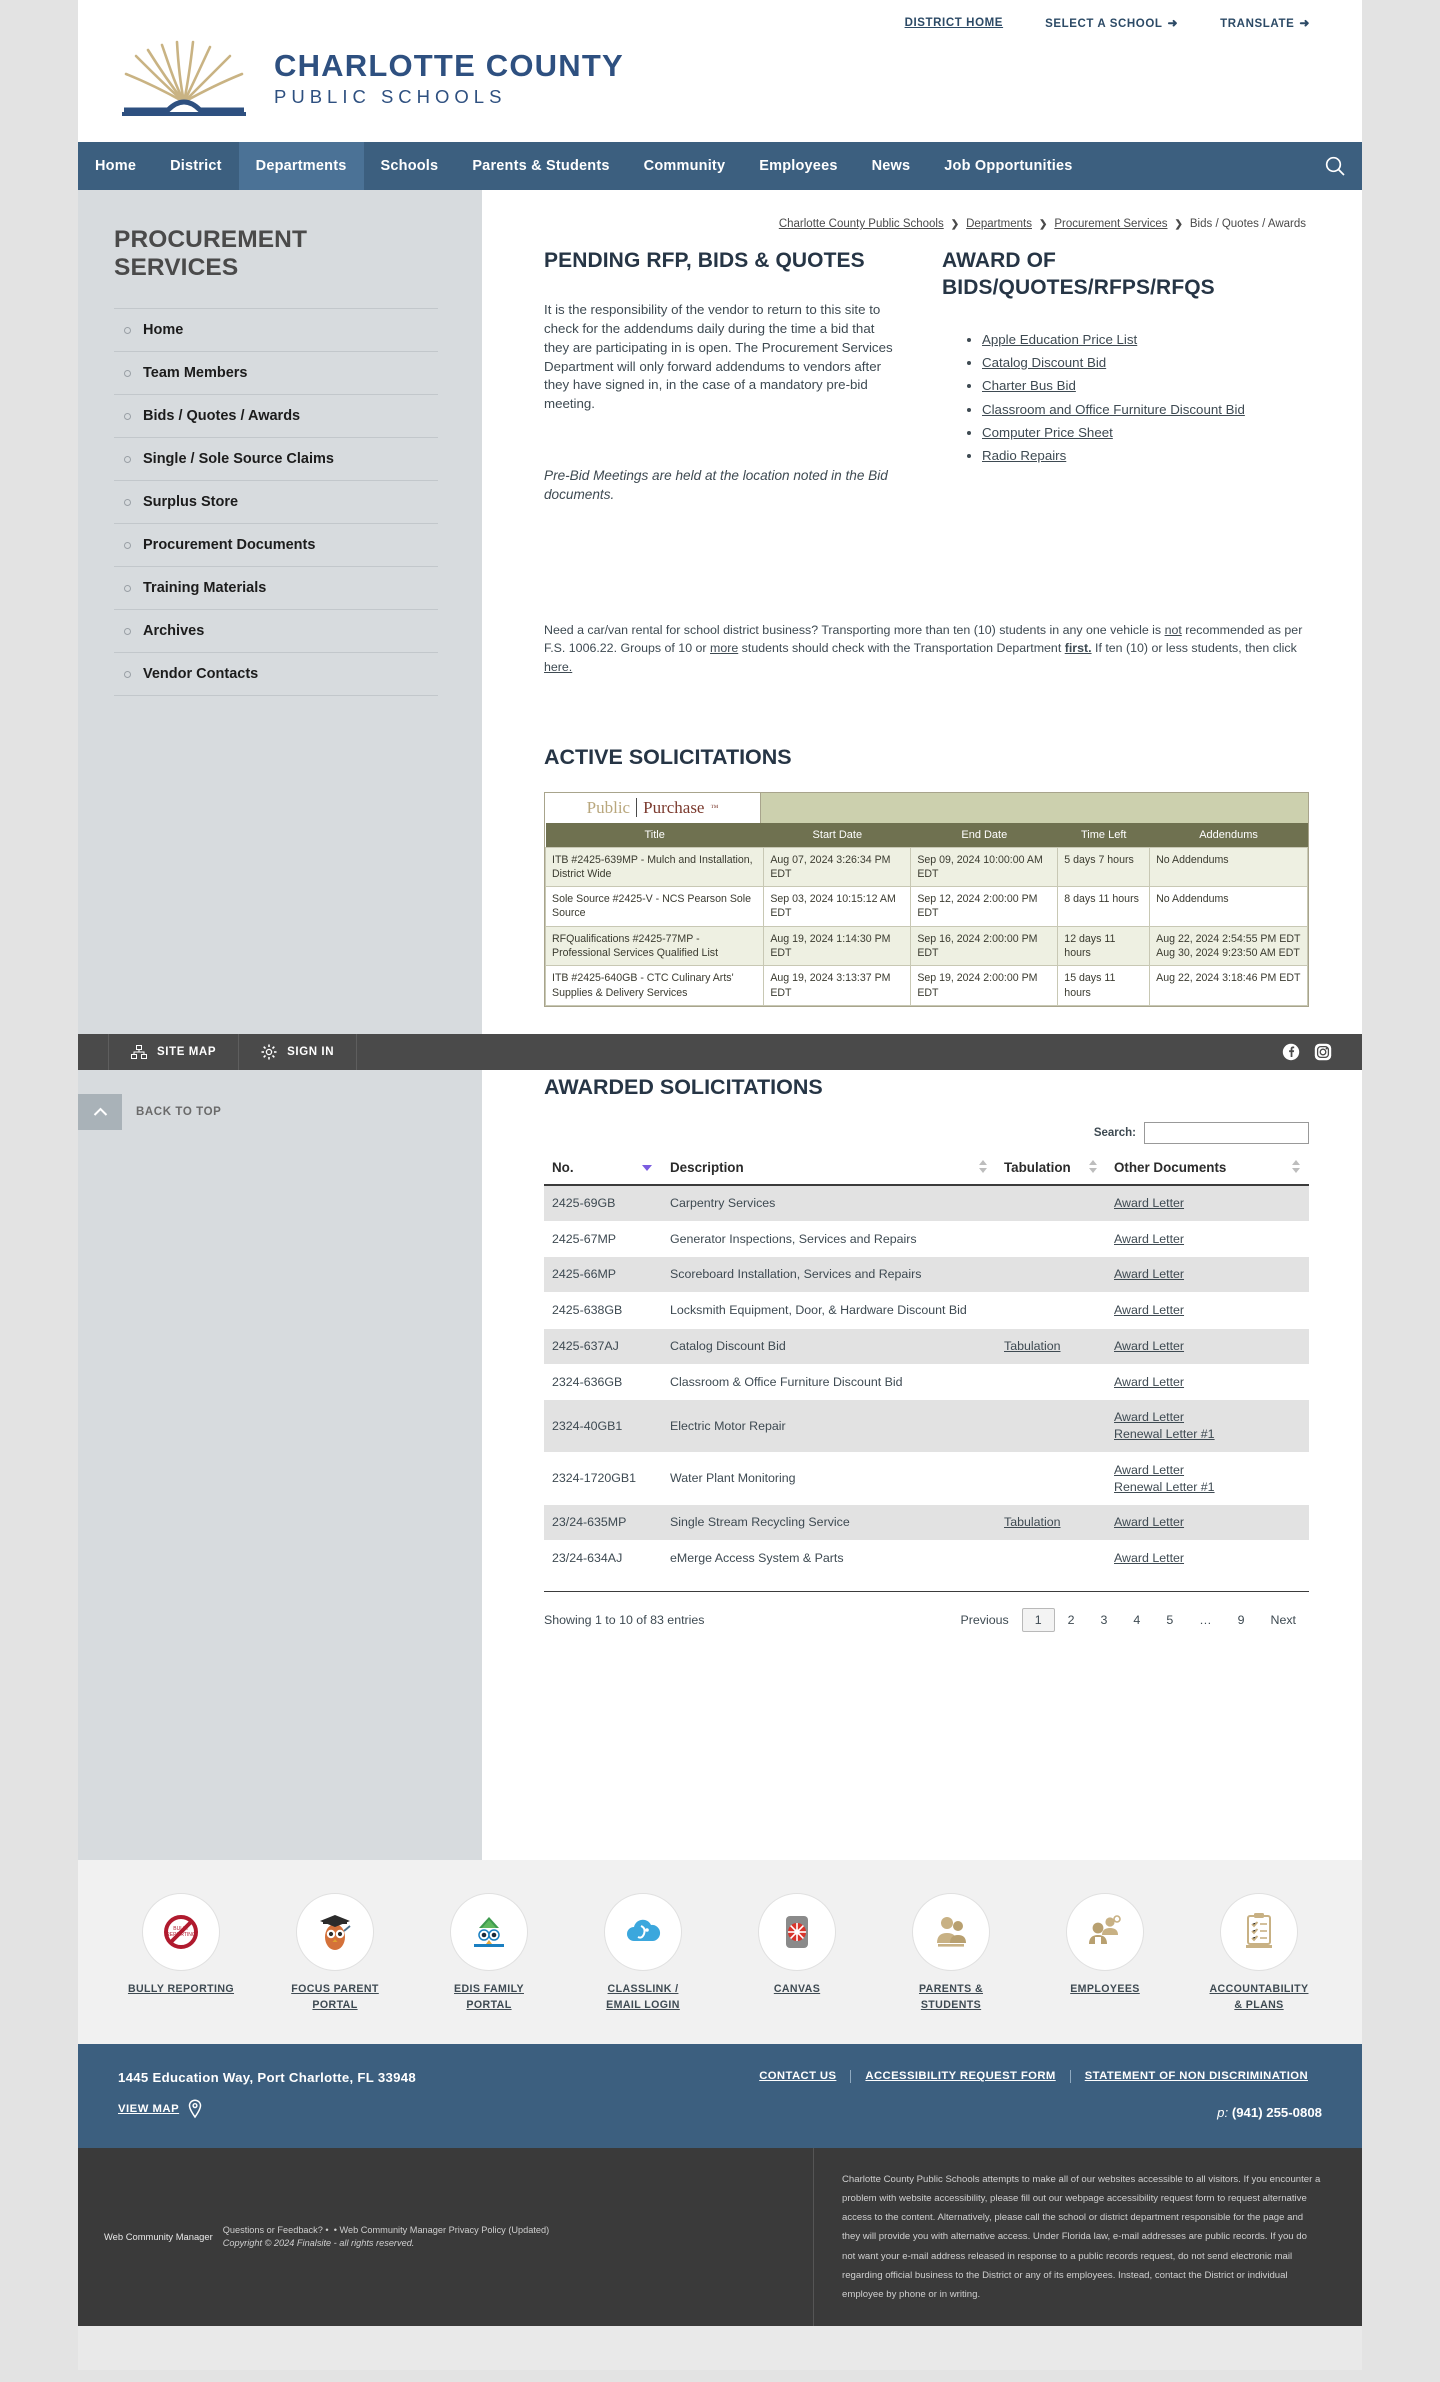 The height and width of the screenshot is (2382, 1440). What do you see at coordinates (1047, 432) in the screenshot?
I see `award-link: Computer Price Sheet` at bounding box center [1047, 432].